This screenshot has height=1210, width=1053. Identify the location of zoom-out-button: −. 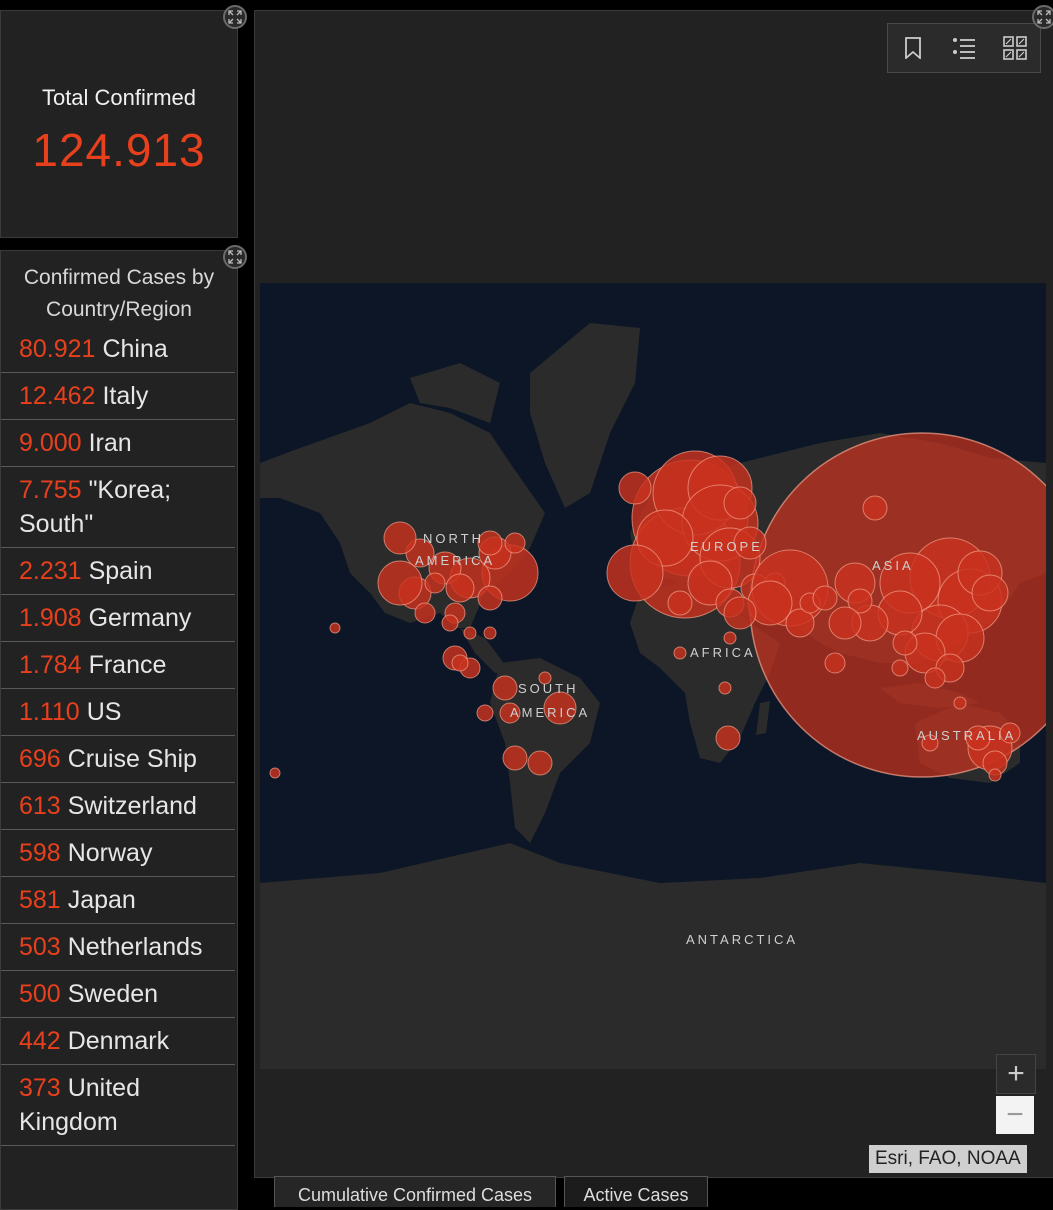
(1015, 1115).